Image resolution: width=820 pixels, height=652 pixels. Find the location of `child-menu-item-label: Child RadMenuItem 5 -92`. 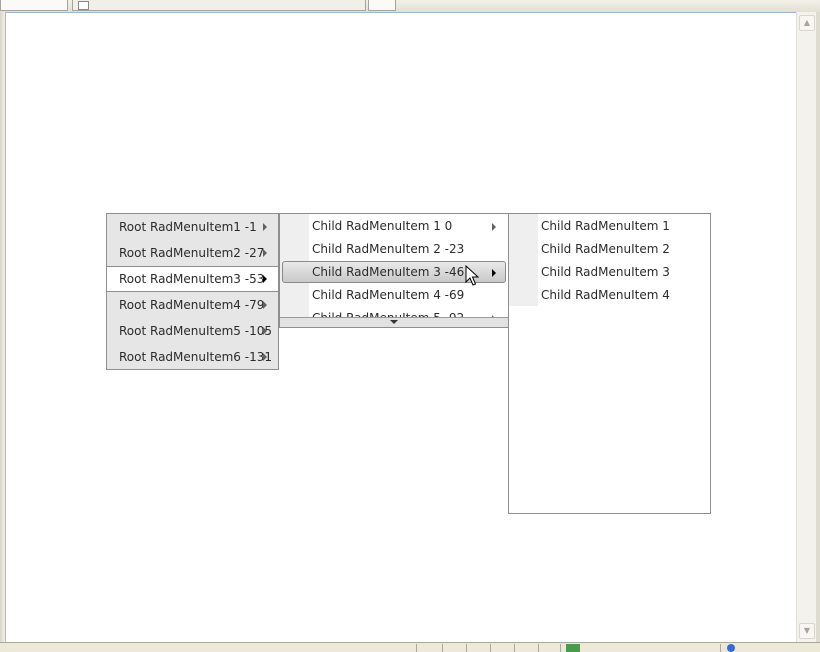

child-menu-item-label: Child RadMenuItem 5 -92 is located at coordinates (388, 312).